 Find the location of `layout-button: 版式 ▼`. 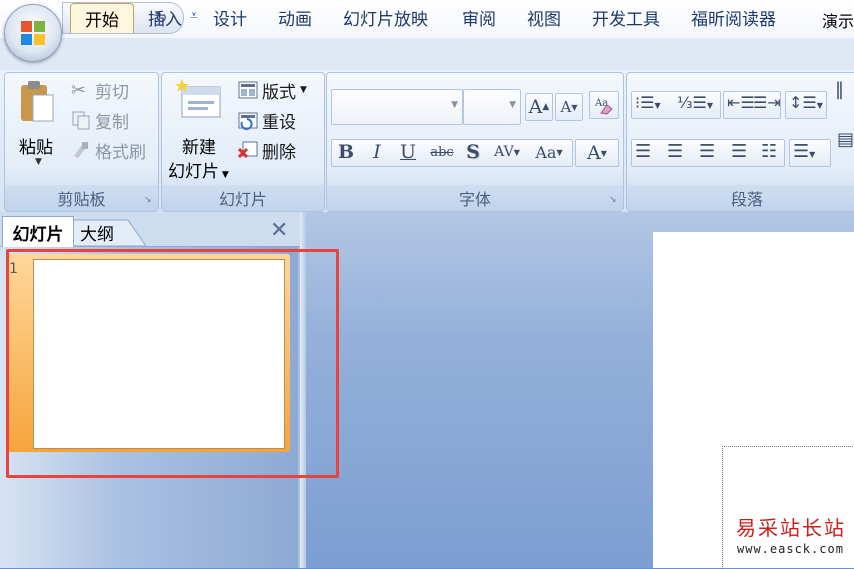

layout-button: 版式 ▼ is located at coordinates (272, 90).